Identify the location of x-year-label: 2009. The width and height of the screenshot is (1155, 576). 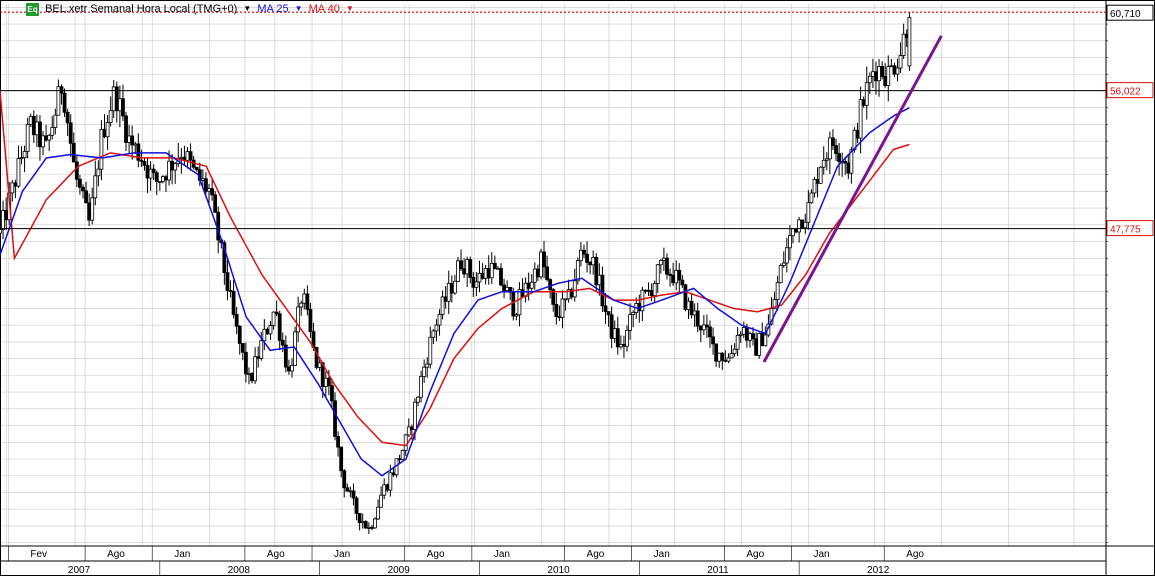
(399, 570).